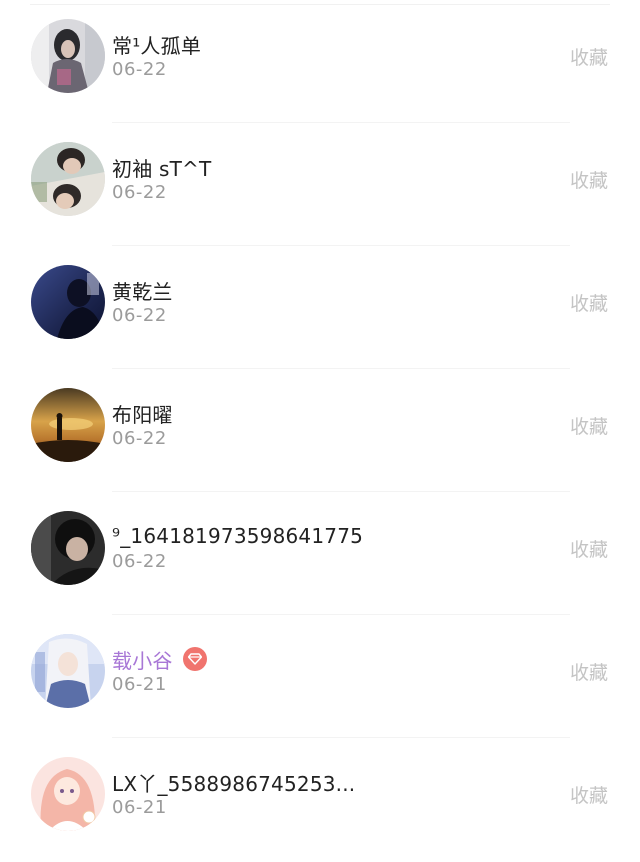 Image resolution: width=640 pixels, height=862 pixels. I want to click on name-line: 常¹人孤单, so click(156, 44).